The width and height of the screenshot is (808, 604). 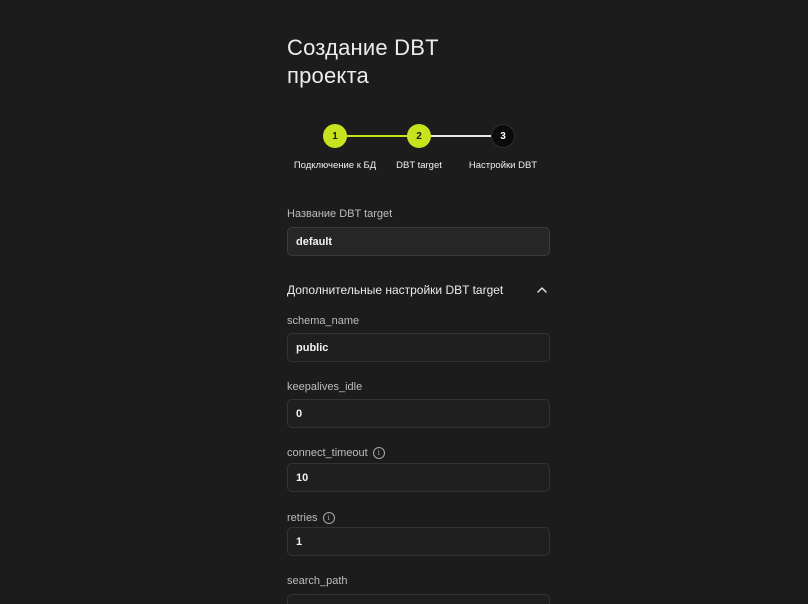 I want to click on target-name-label: Название DBT target, so click(x=339, y=214).